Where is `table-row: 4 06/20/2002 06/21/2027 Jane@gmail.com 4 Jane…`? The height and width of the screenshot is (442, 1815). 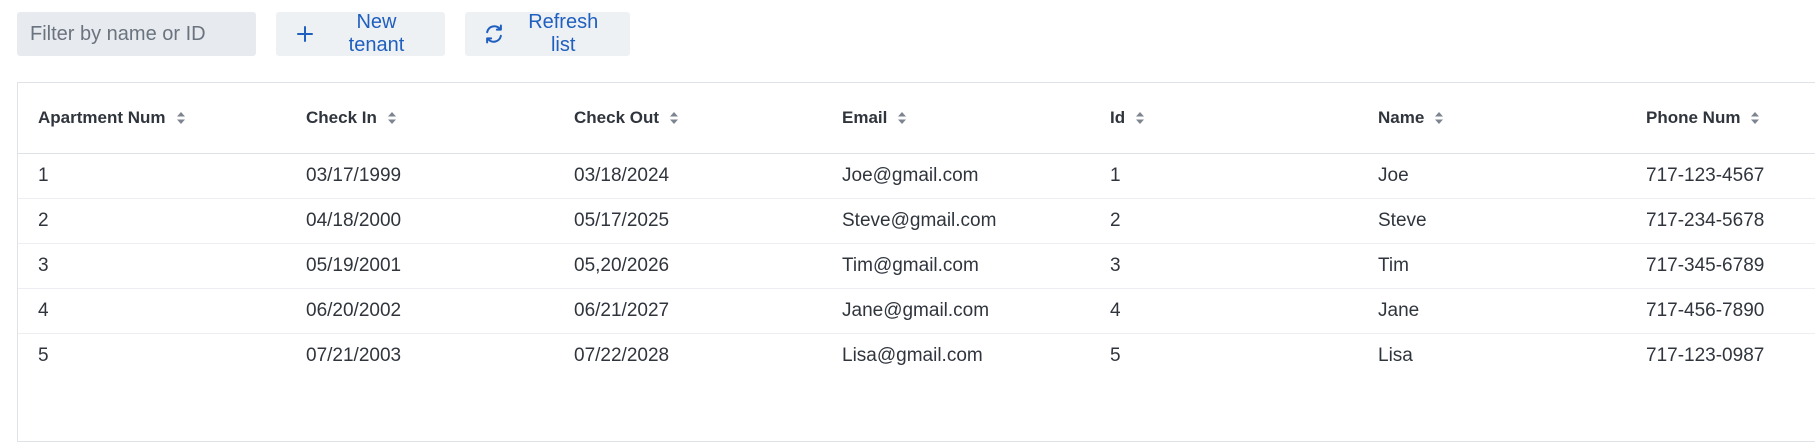 table-row: 4 06/20/2002 06/21/2027 Jane@gmail.com 4 Jane… is located at coordinates (916, 311).